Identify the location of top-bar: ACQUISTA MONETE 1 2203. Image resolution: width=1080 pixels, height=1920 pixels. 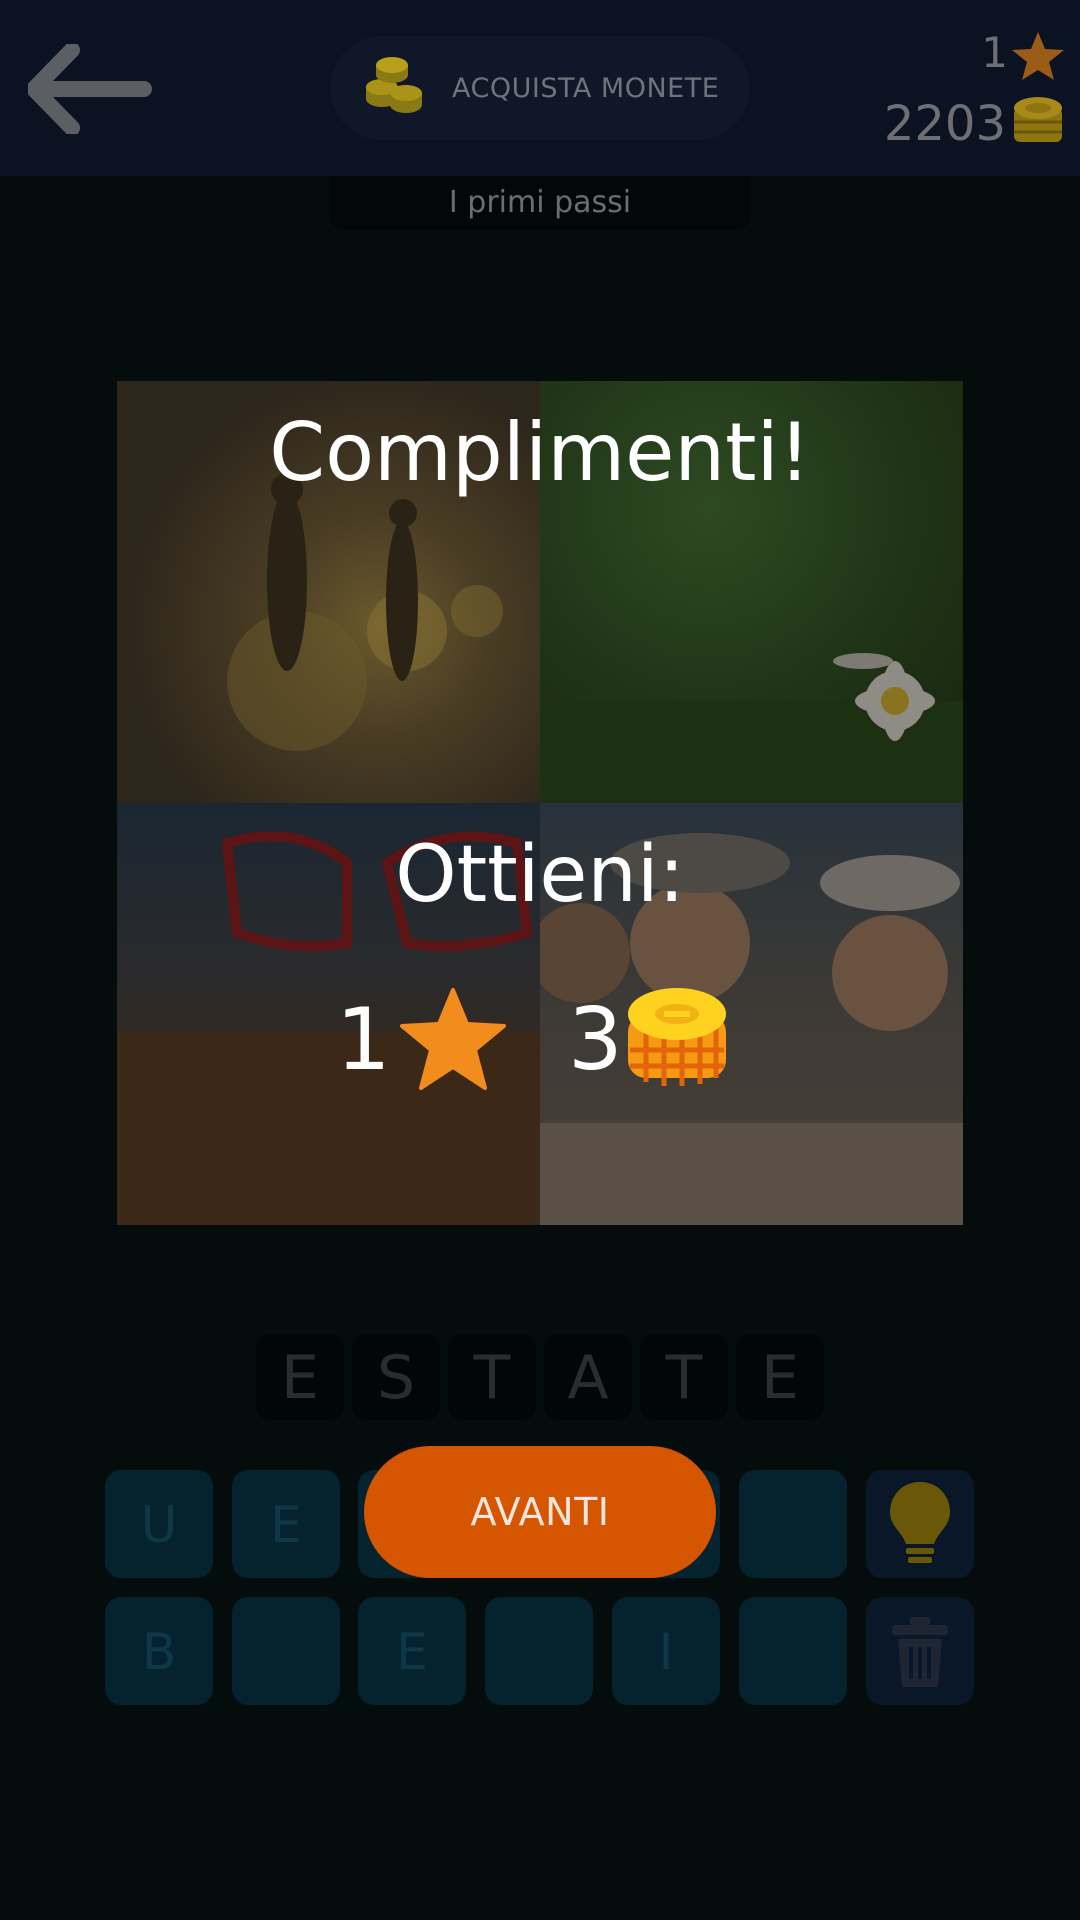
(540, 88).